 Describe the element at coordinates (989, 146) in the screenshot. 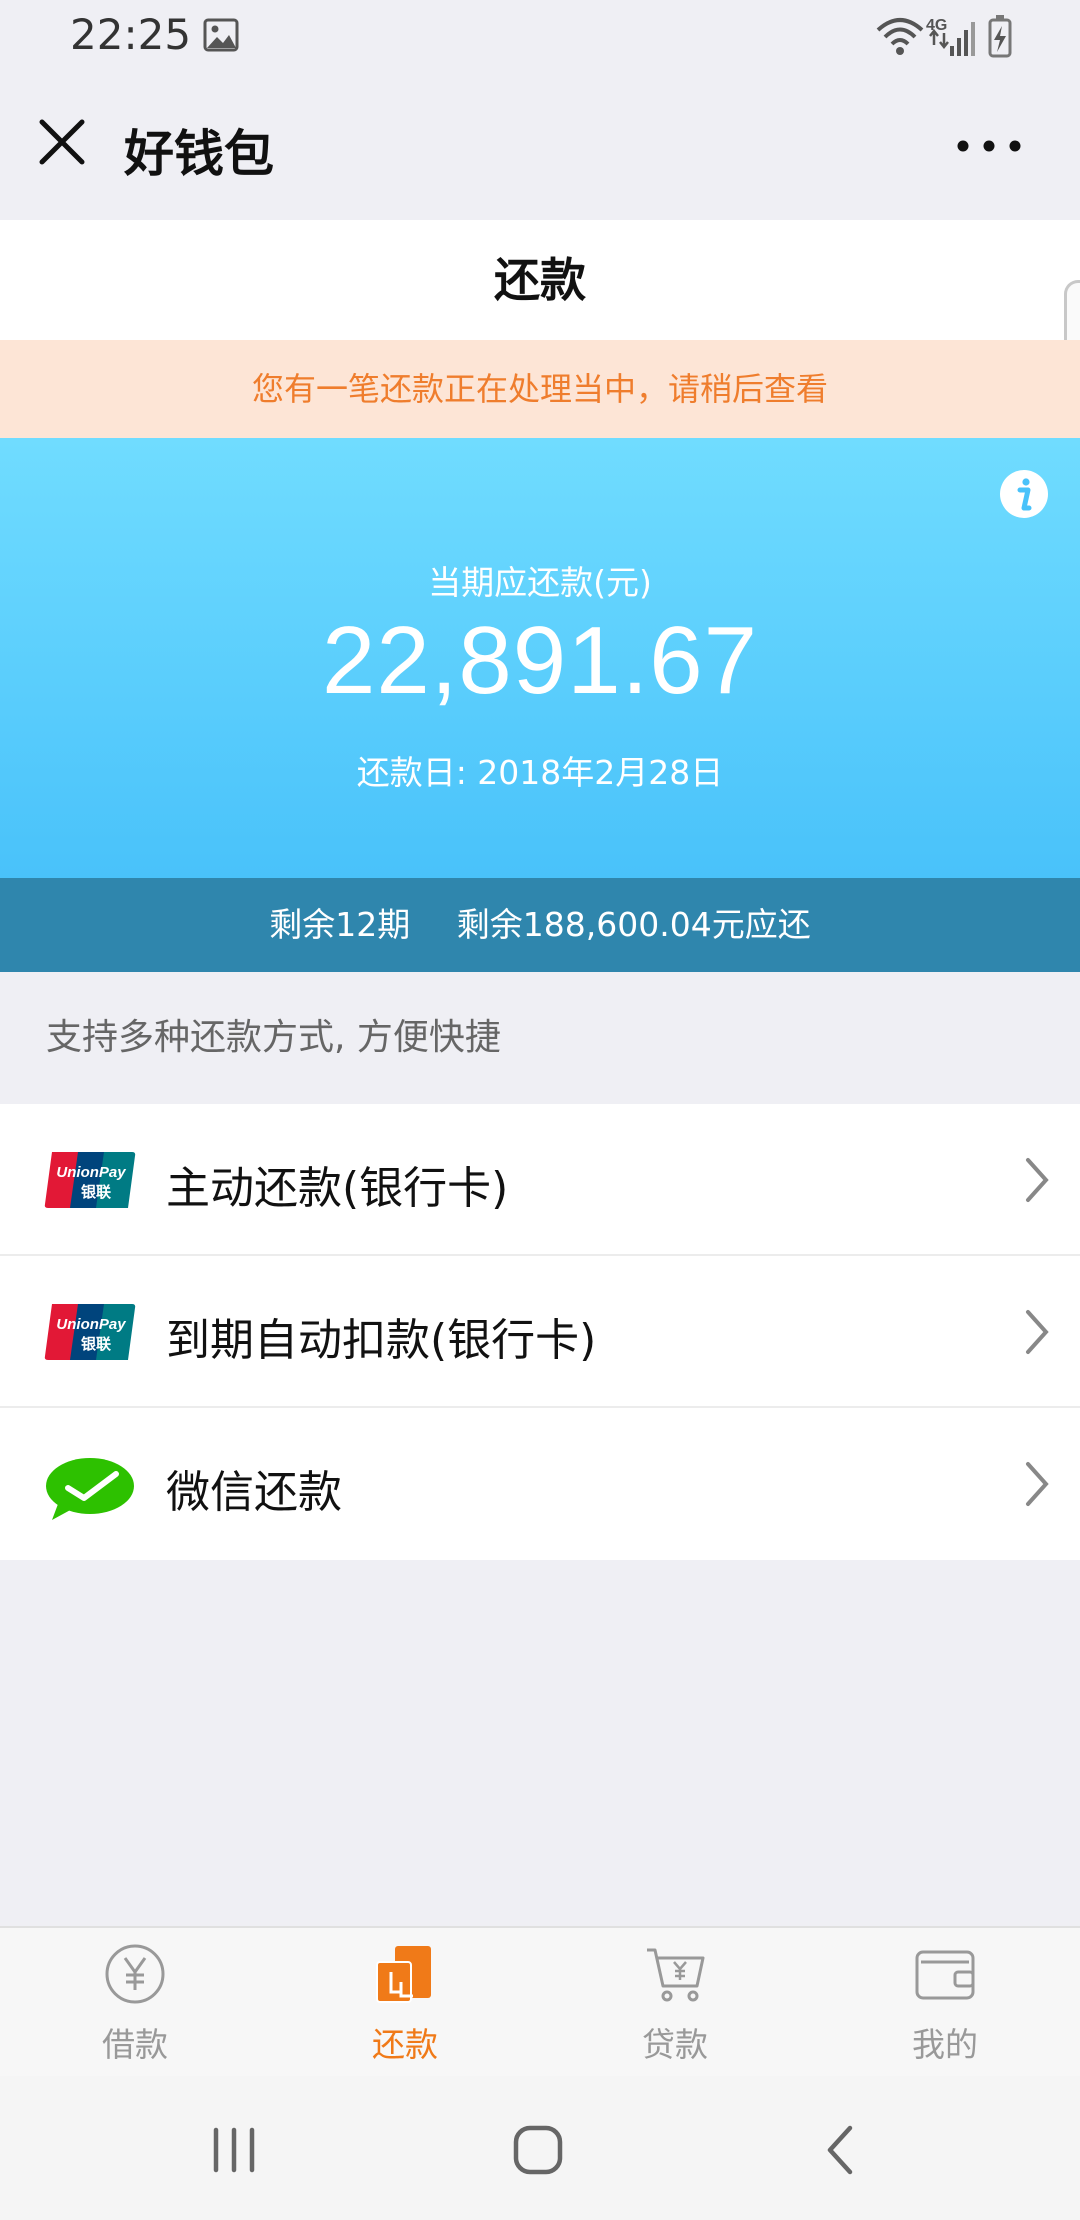

I see `more-icon` at that location.